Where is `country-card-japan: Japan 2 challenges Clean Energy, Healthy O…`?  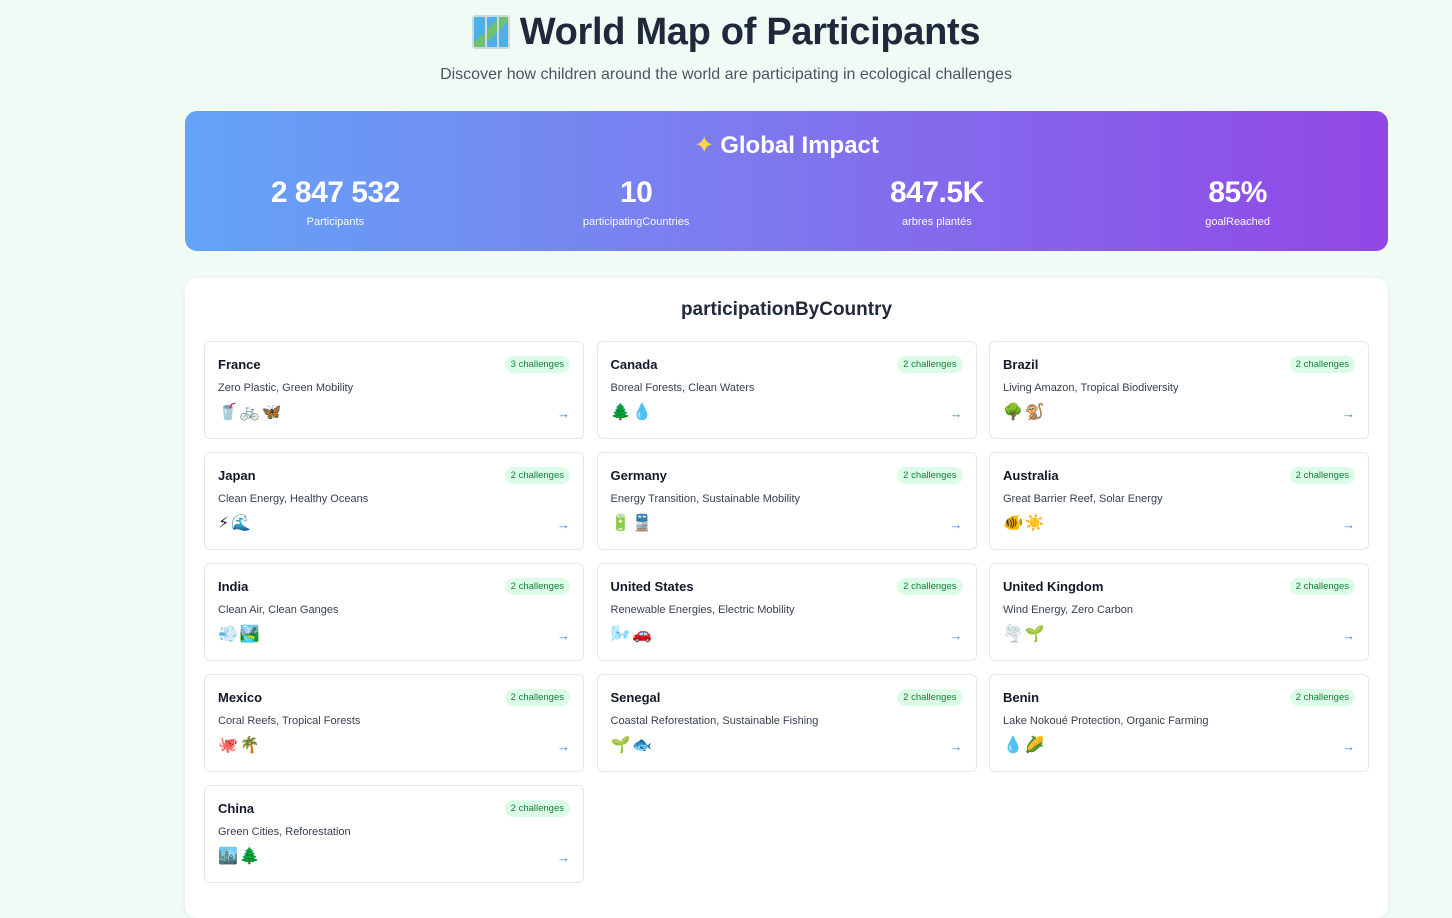
country-card-japan: Japan 2 challenges Clean Energy, Healthy O… is located at coordinates (394, 501).